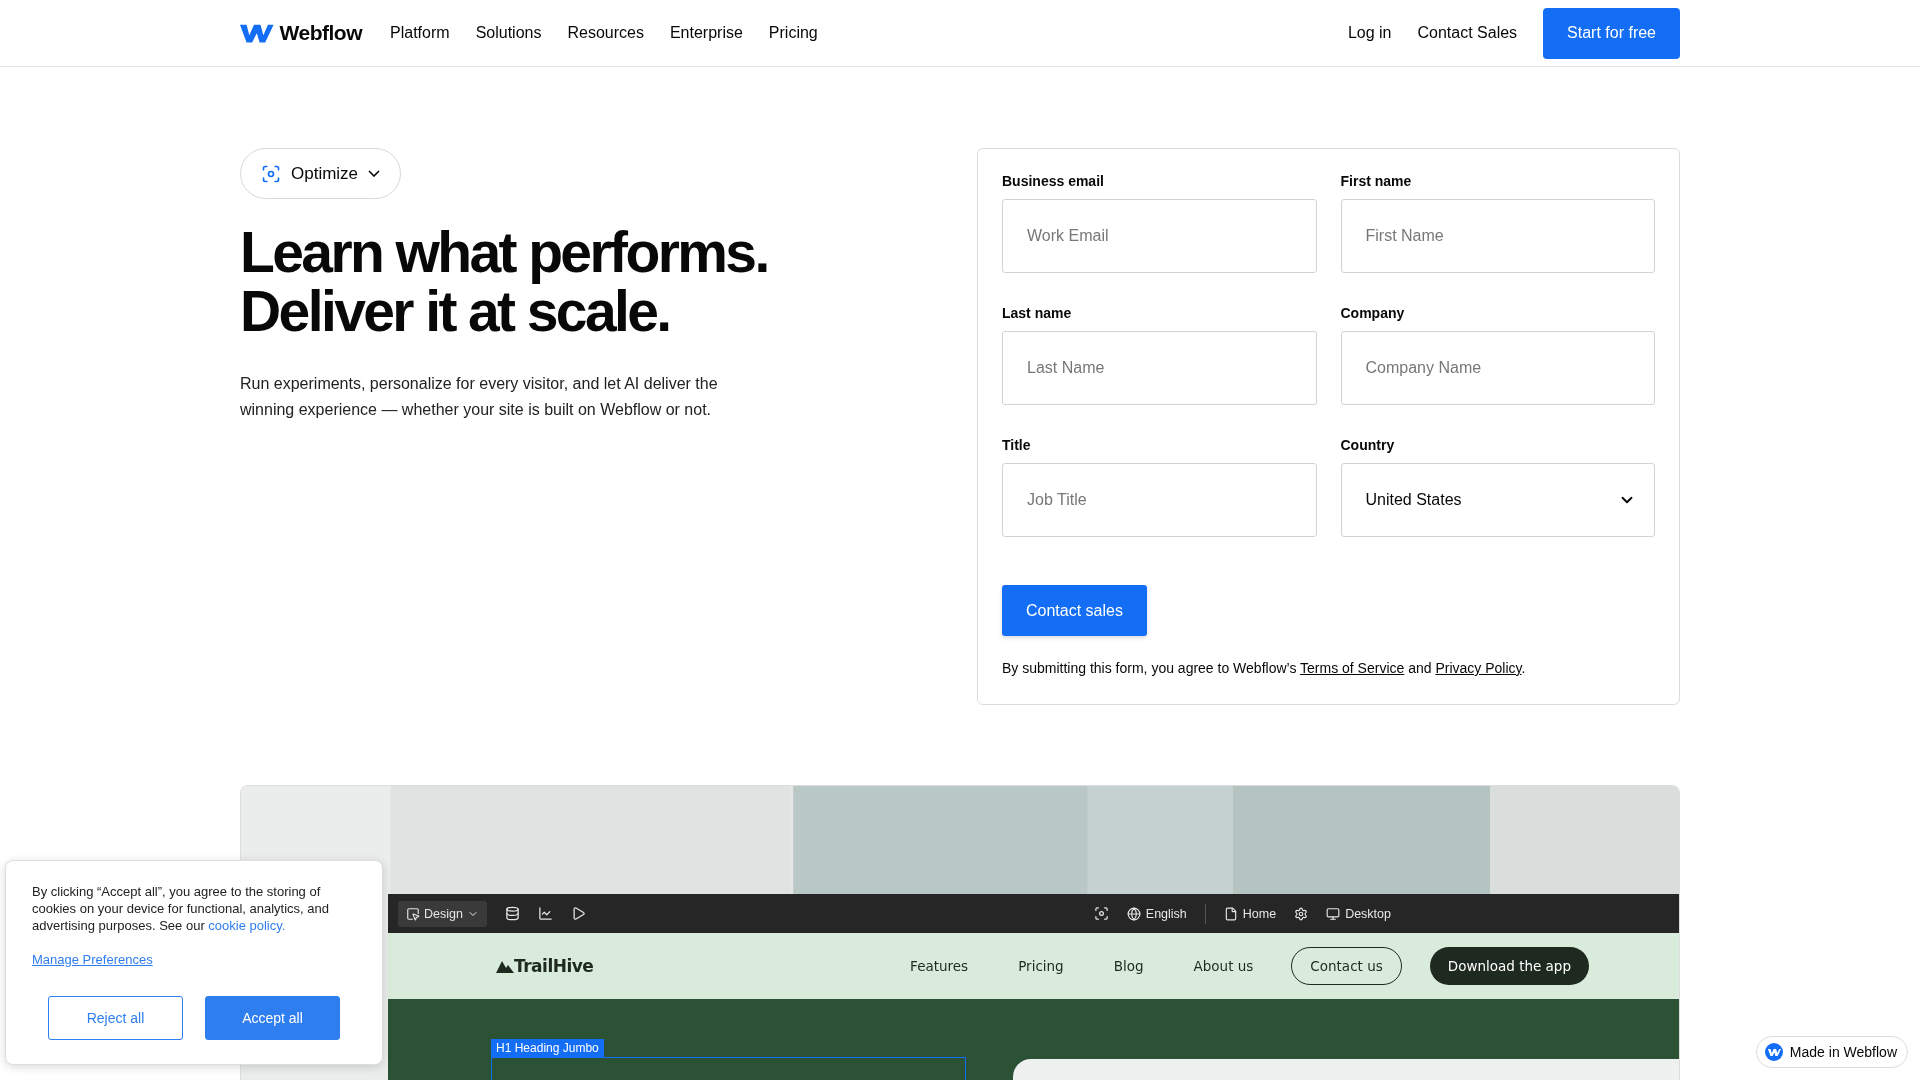  I want to click on cookie-text: By clicking “Accept all”, you agree to the storing of cookies on your device for functional, analytics, and advertising purposes. See our cookie policy., so click(181, 908).